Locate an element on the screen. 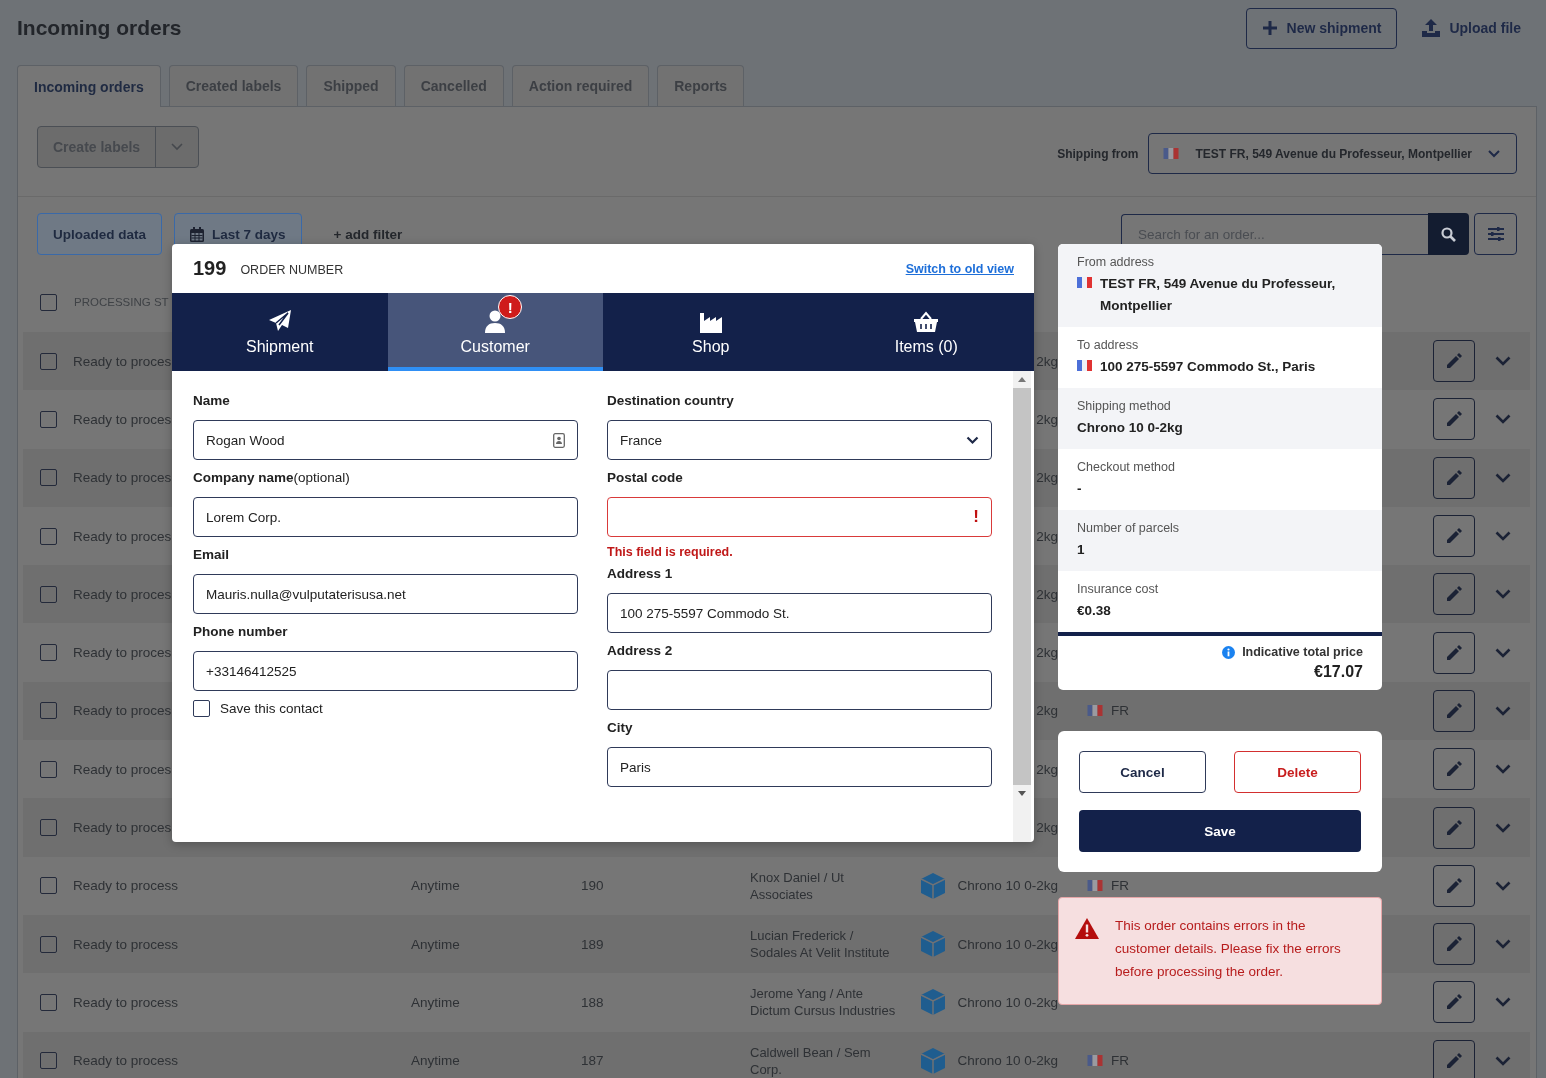 The height and width of the screenshot is (1078, 1546). dialog-tab: Shop is located at coordinates (711, 332).